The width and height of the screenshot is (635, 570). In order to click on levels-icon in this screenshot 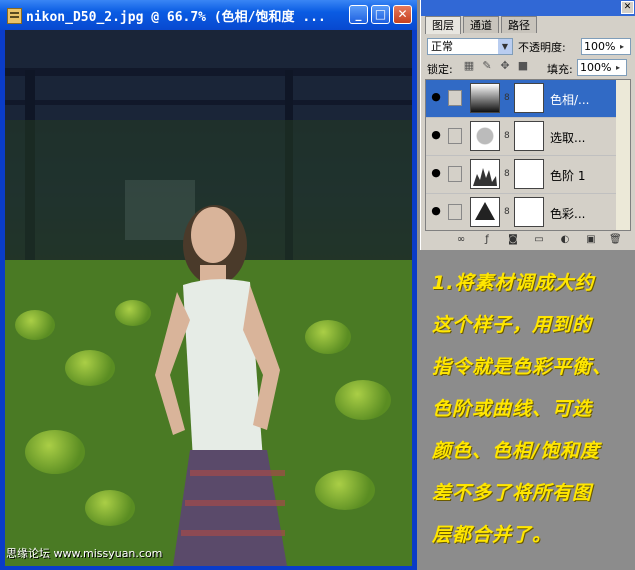, I will do `click(485, 174)`.